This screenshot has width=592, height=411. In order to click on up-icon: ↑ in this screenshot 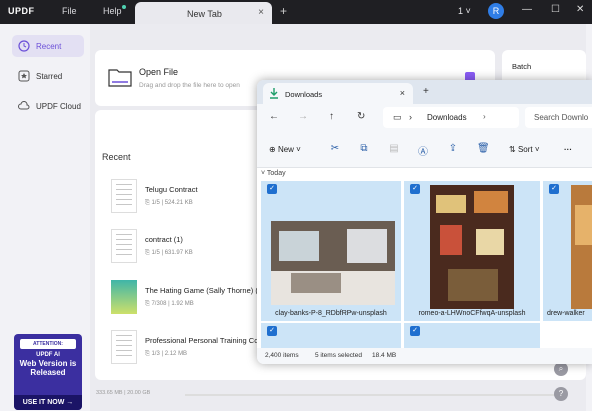, I will do `click(331, 116)`.